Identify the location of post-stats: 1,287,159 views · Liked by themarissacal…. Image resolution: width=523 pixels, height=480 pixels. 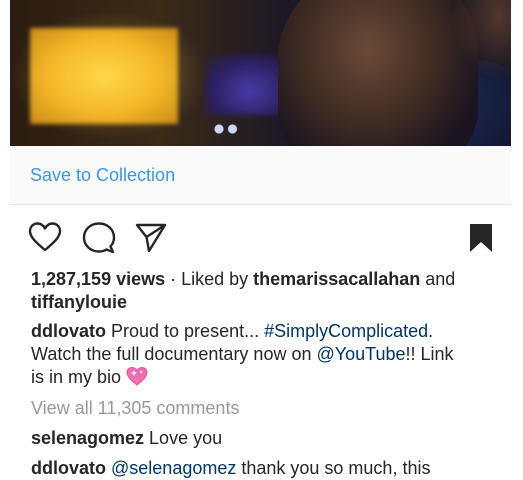
(266, 291).